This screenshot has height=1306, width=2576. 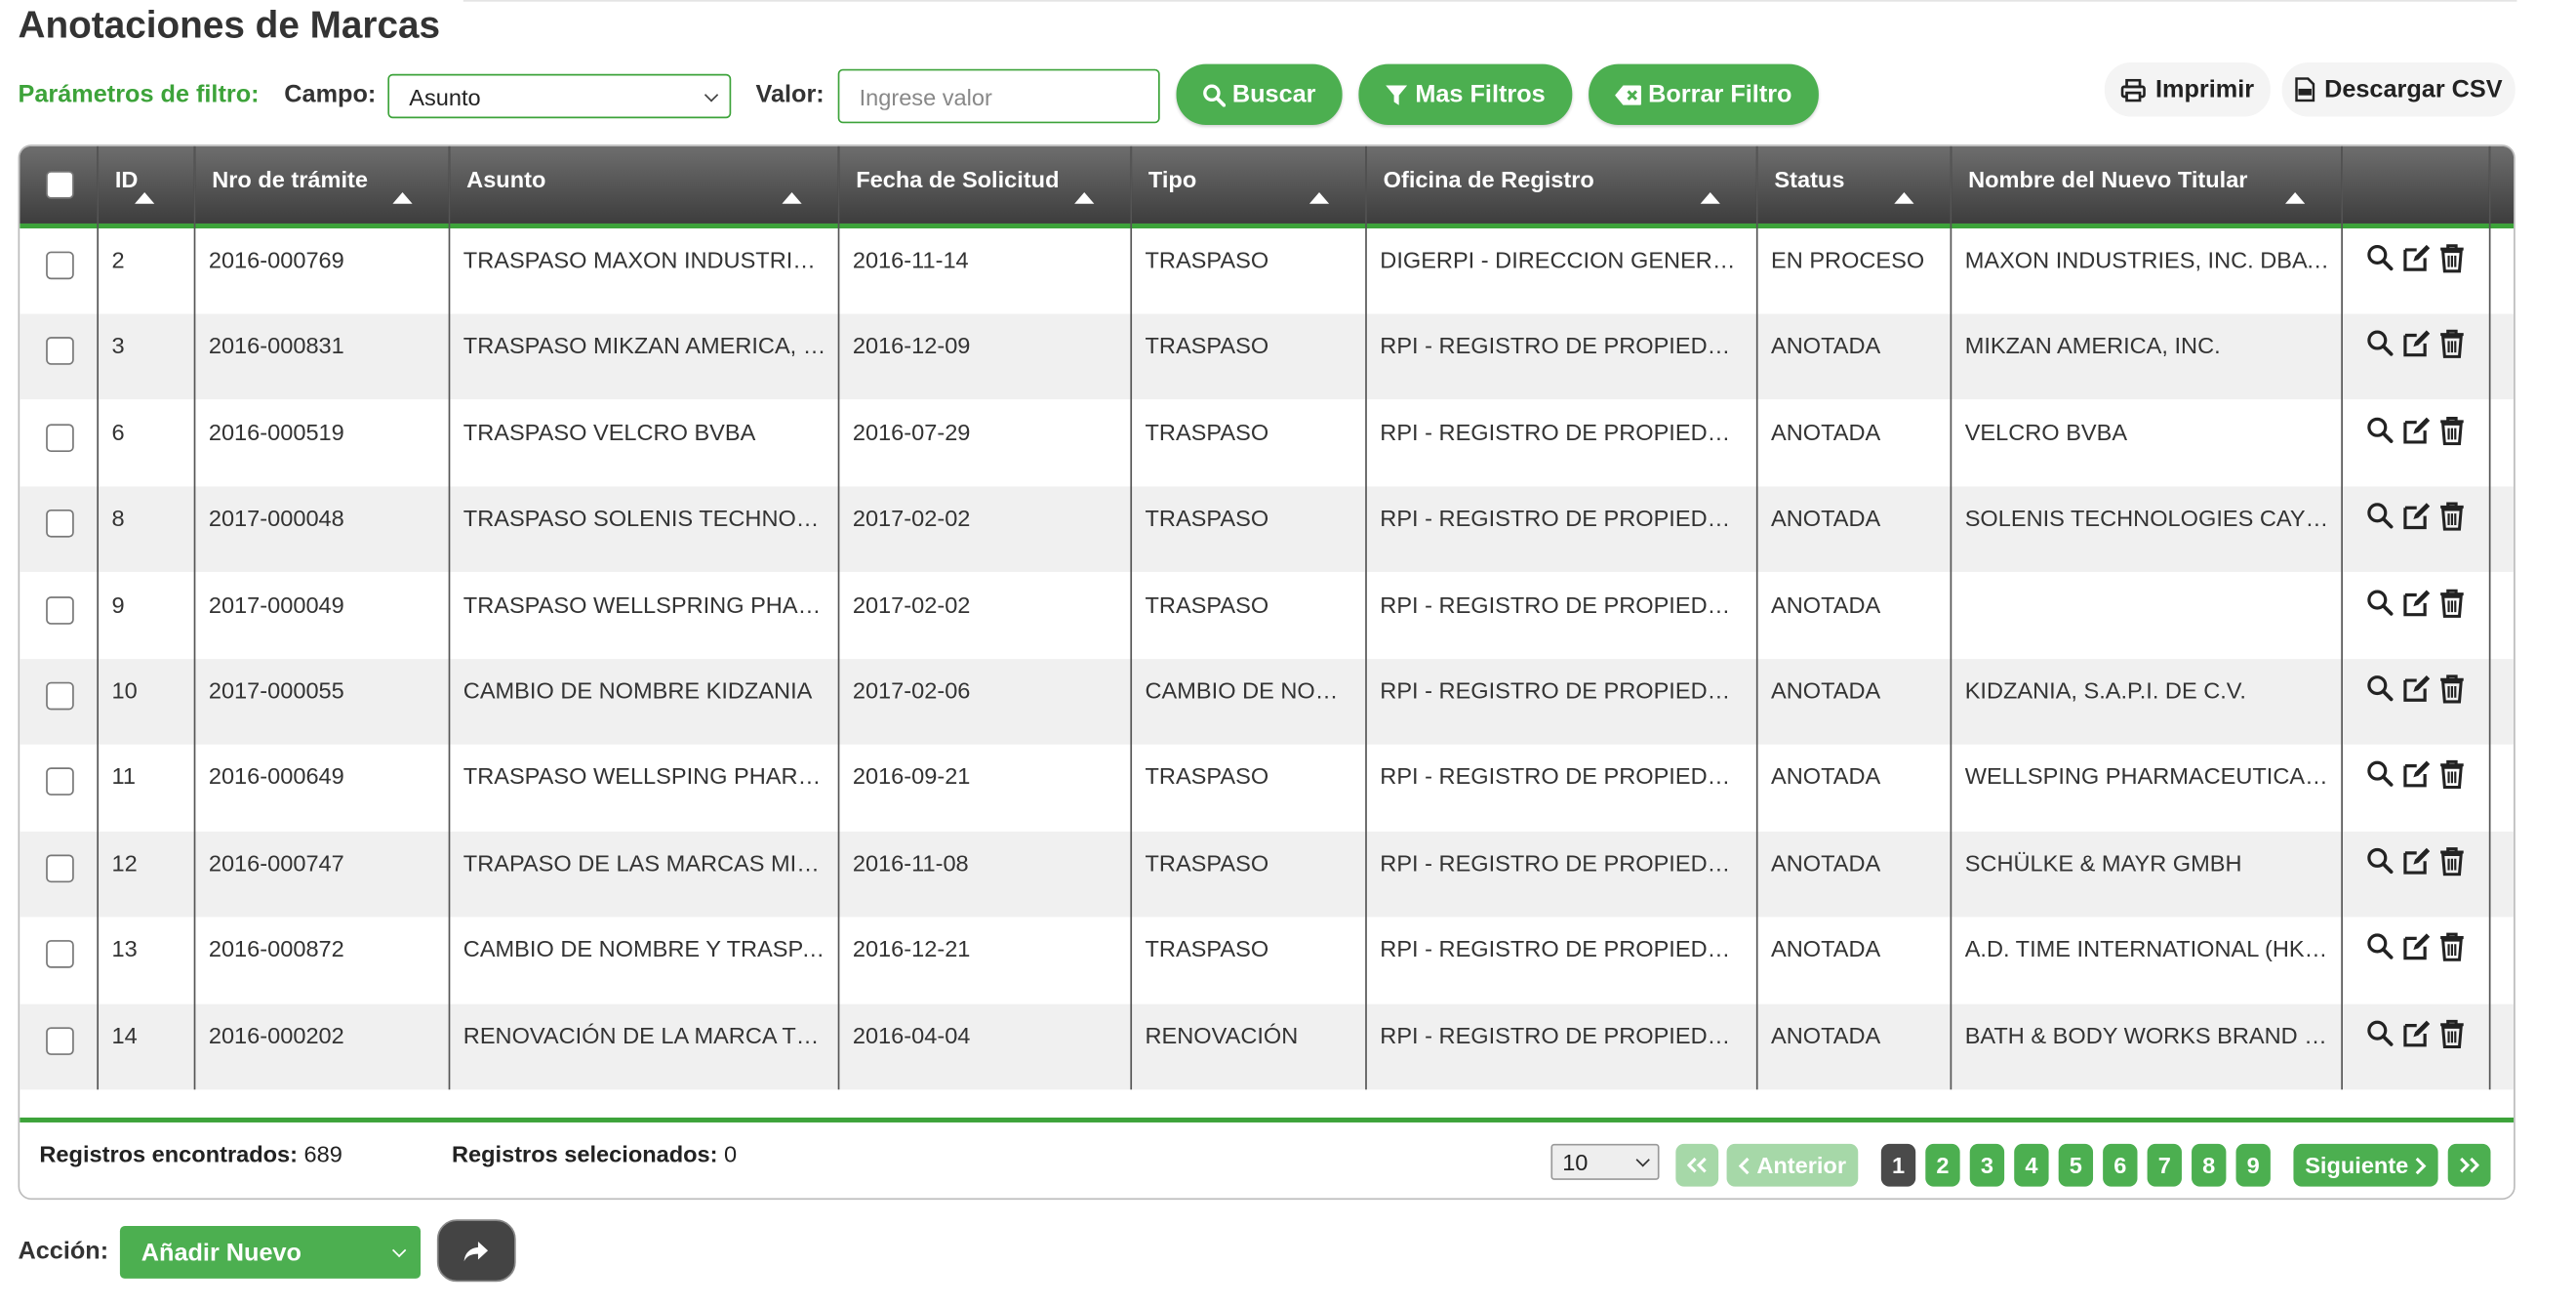 I want to click on cell-id: 13, so click(x=124, y=948).